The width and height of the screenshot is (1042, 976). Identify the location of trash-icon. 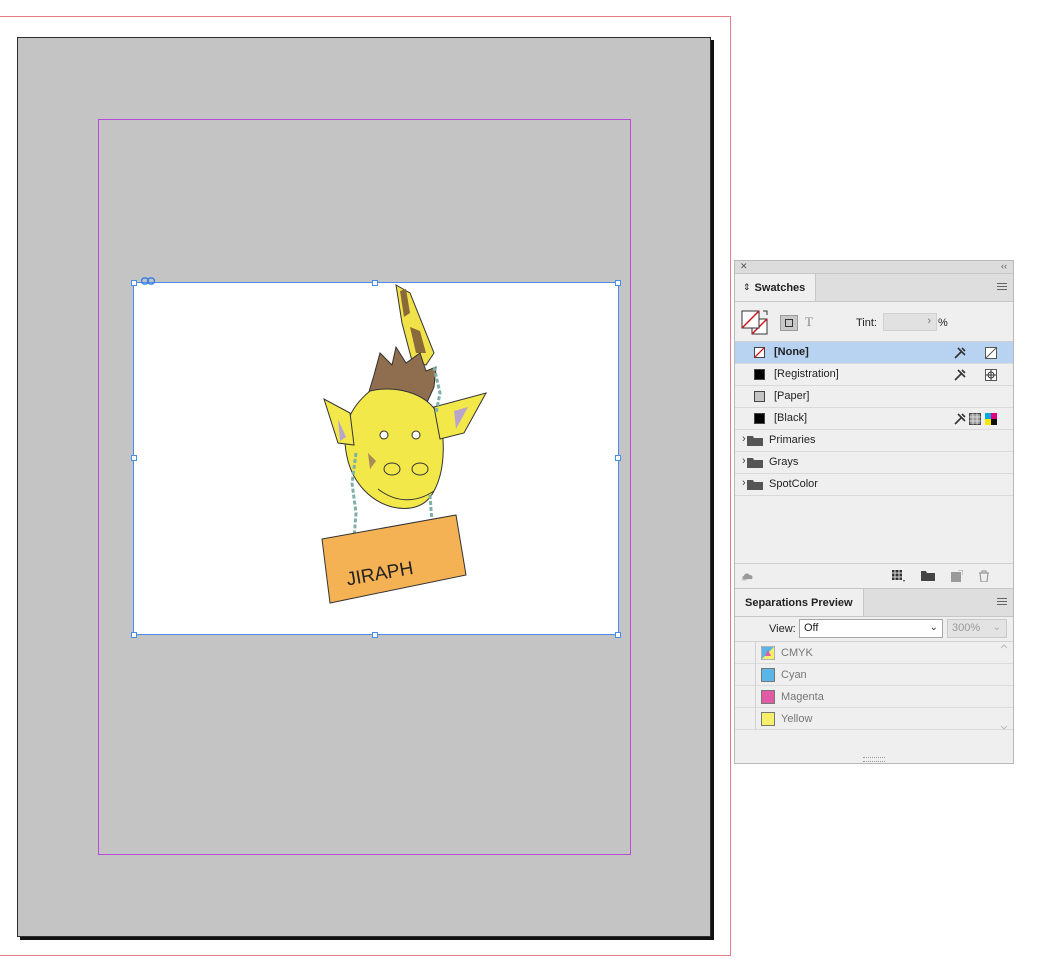
(984, 576).